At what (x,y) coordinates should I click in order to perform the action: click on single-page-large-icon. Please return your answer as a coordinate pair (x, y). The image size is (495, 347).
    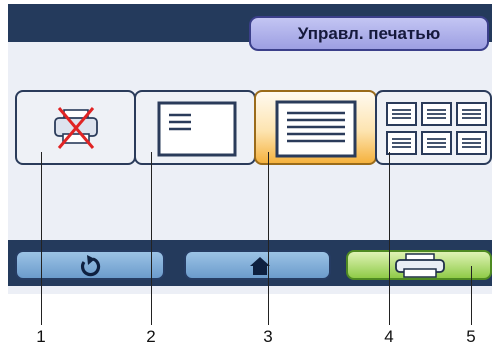
    Looking at the image, I should click on (316, 129).